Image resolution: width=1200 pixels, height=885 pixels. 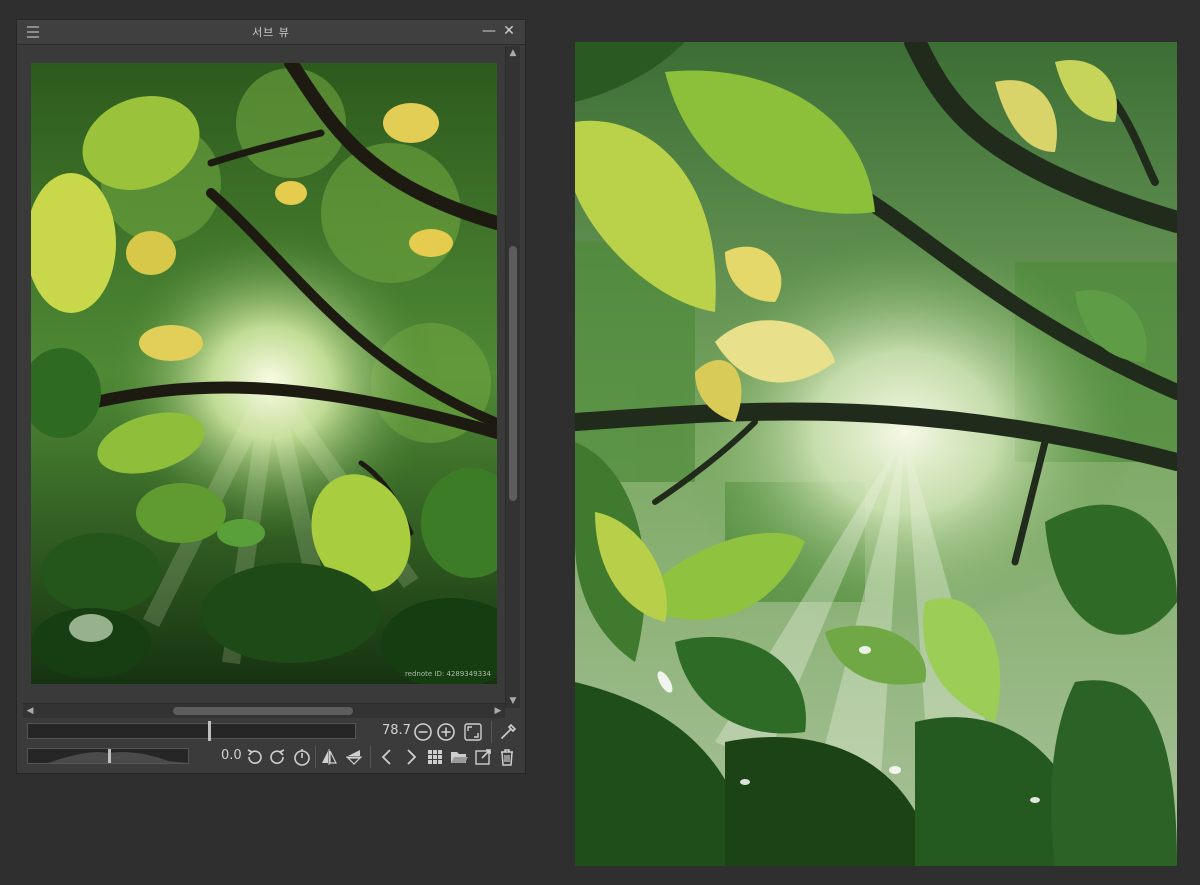 I want to click on open-folder-icon, so click(x=459, y=757).